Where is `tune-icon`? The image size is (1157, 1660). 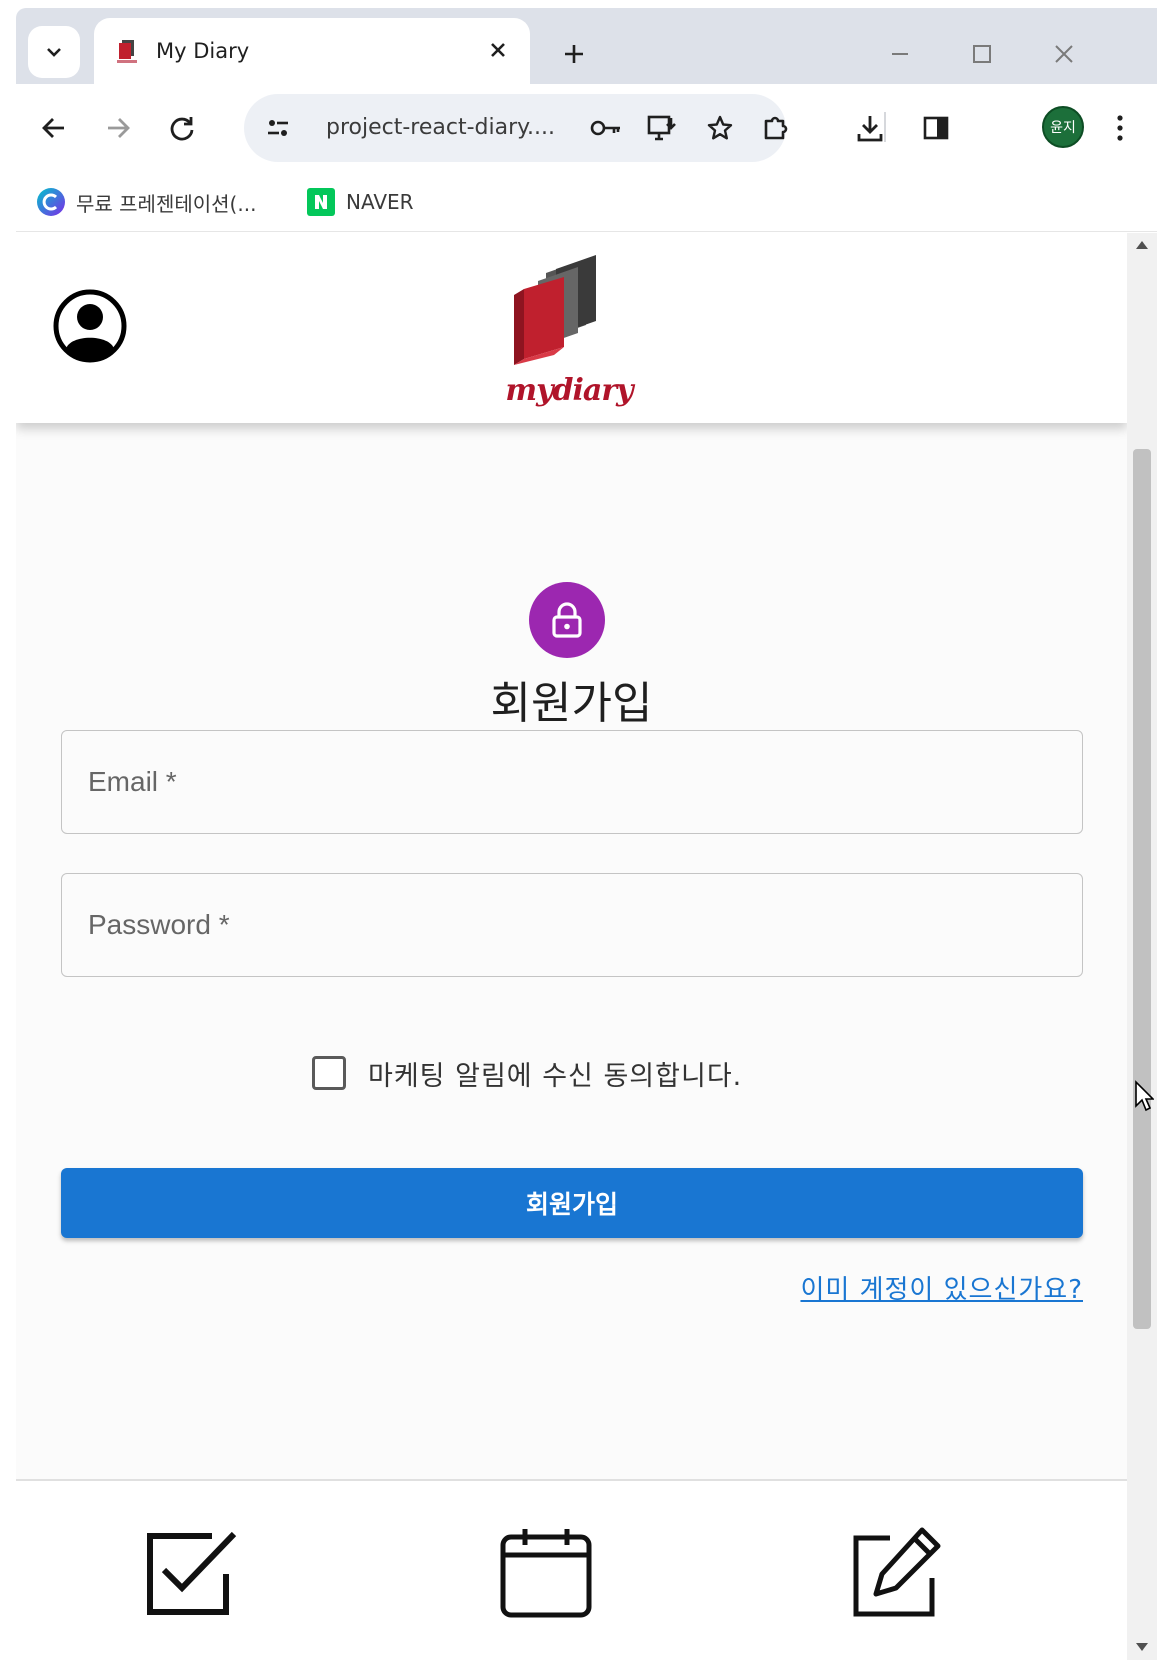 tune-icon is located at coordinates (278, 128).